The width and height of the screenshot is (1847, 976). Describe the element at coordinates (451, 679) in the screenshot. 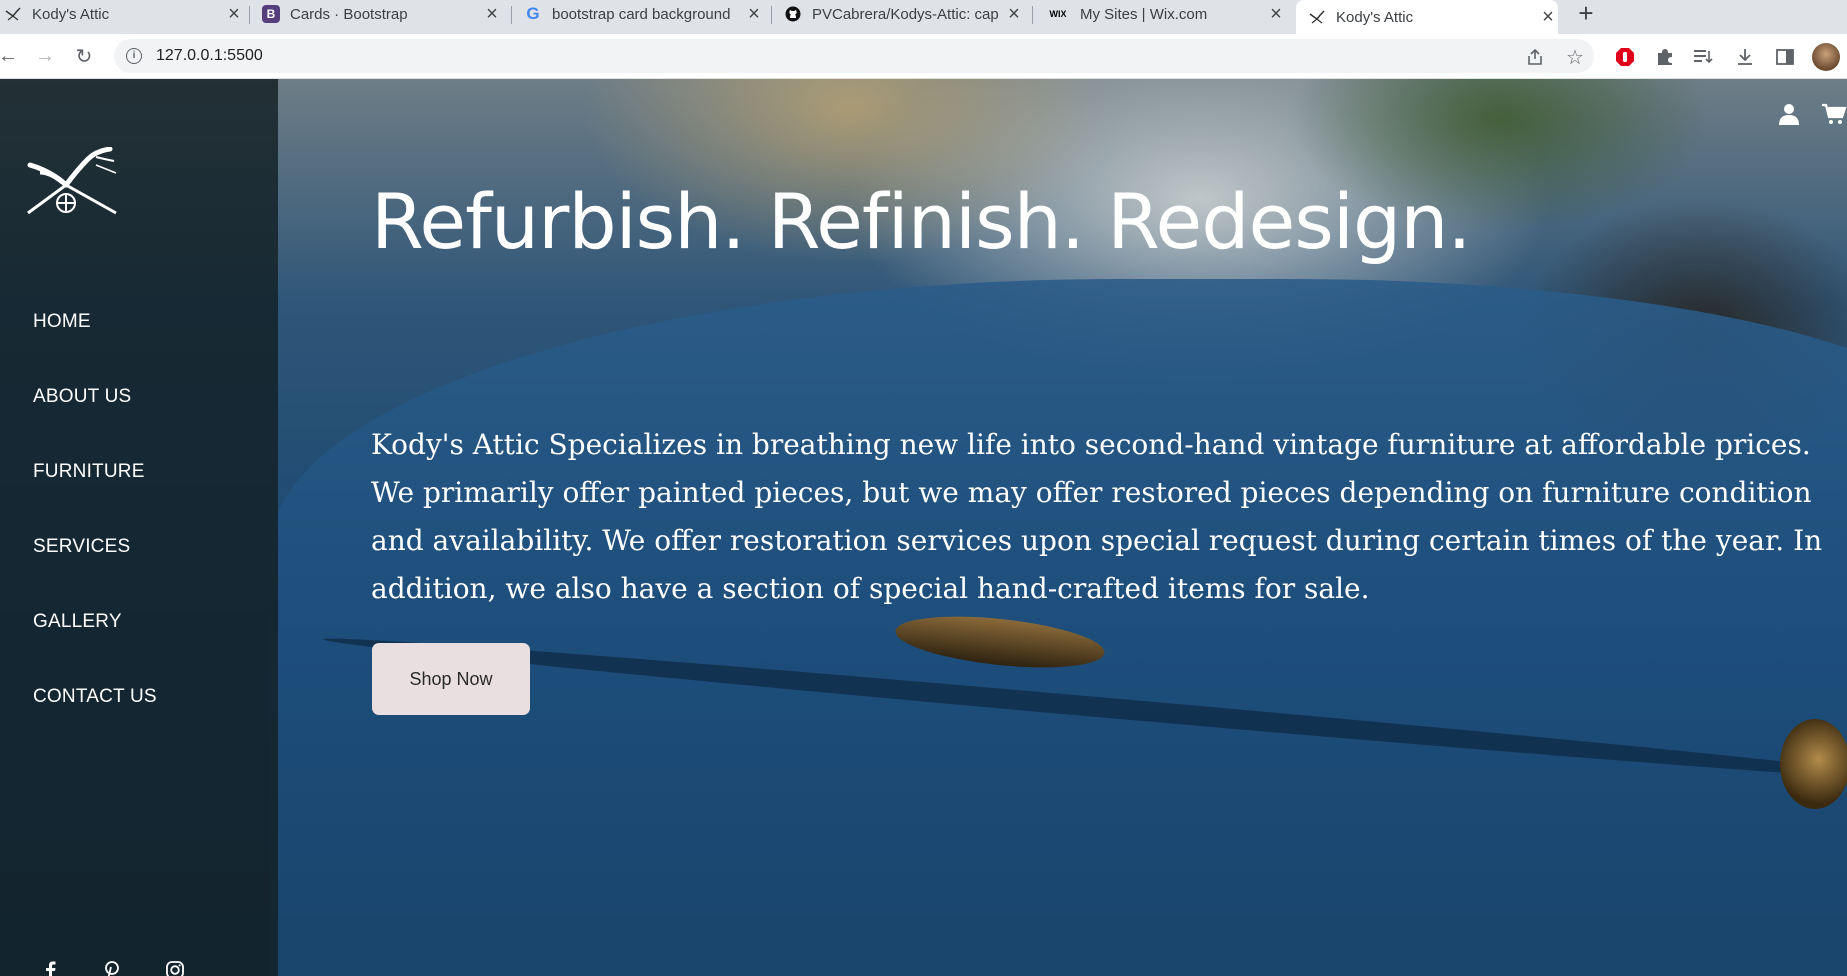

I see `shop-now-button: Shop Now` at that location.